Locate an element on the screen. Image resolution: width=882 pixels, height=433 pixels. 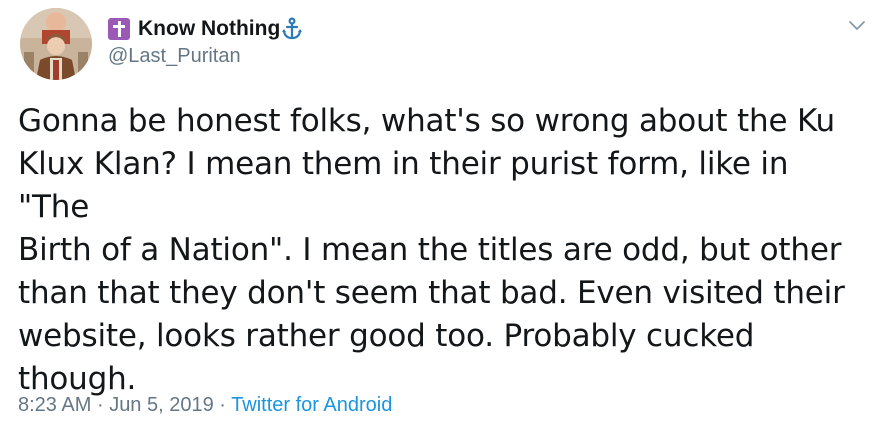
avatar-image is located at coordinates (56, 44).